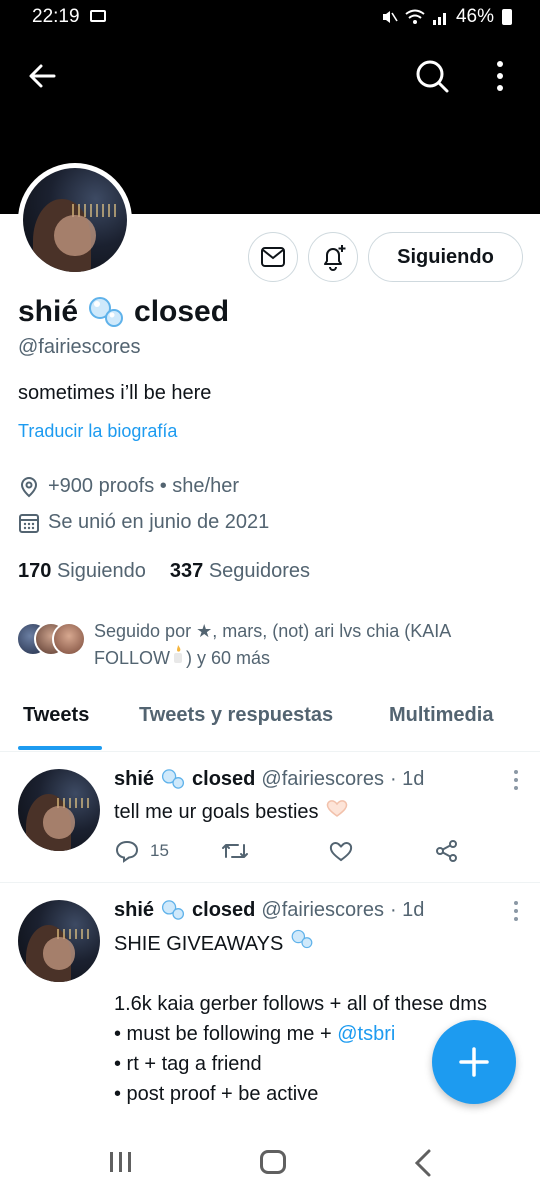 The height and width of the screenshot is (1200, 540). I want to click on system-nav-bar, so click(270, 1163).